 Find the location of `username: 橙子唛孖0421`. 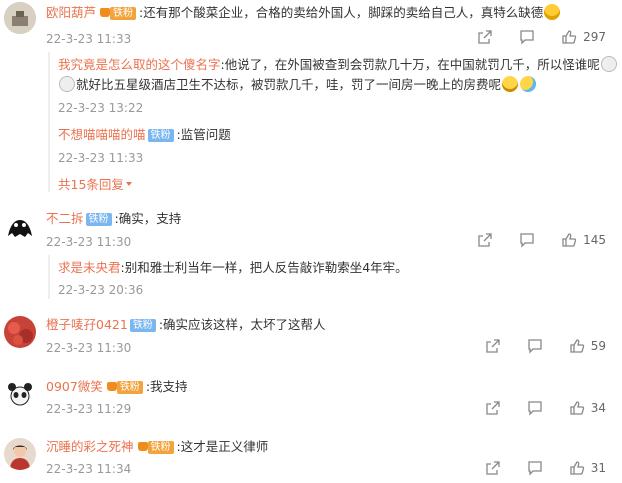

username: 橙子唛孖0421 is located at coordinates (87, 324).